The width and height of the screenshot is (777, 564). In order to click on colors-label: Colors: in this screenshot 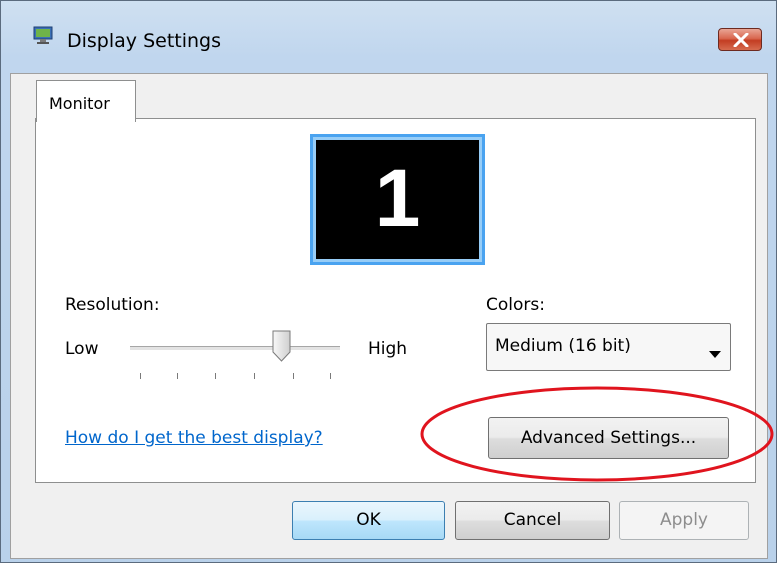, I will do `click(515, 305)`.